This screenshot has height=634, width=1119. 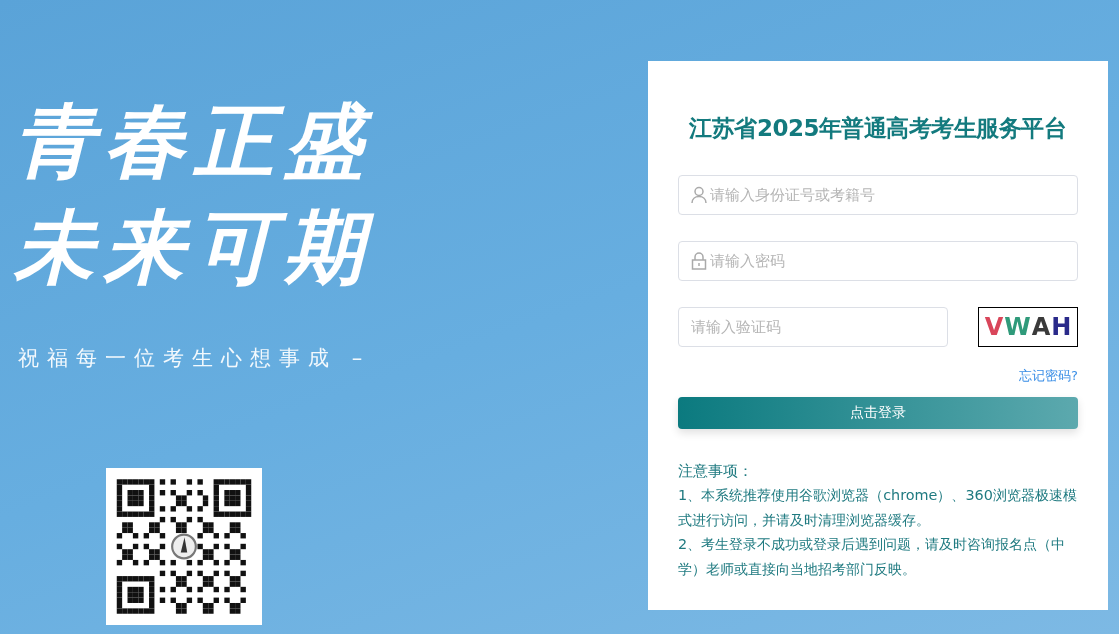 I want to click on user-icon, so click(x=699, y=195).